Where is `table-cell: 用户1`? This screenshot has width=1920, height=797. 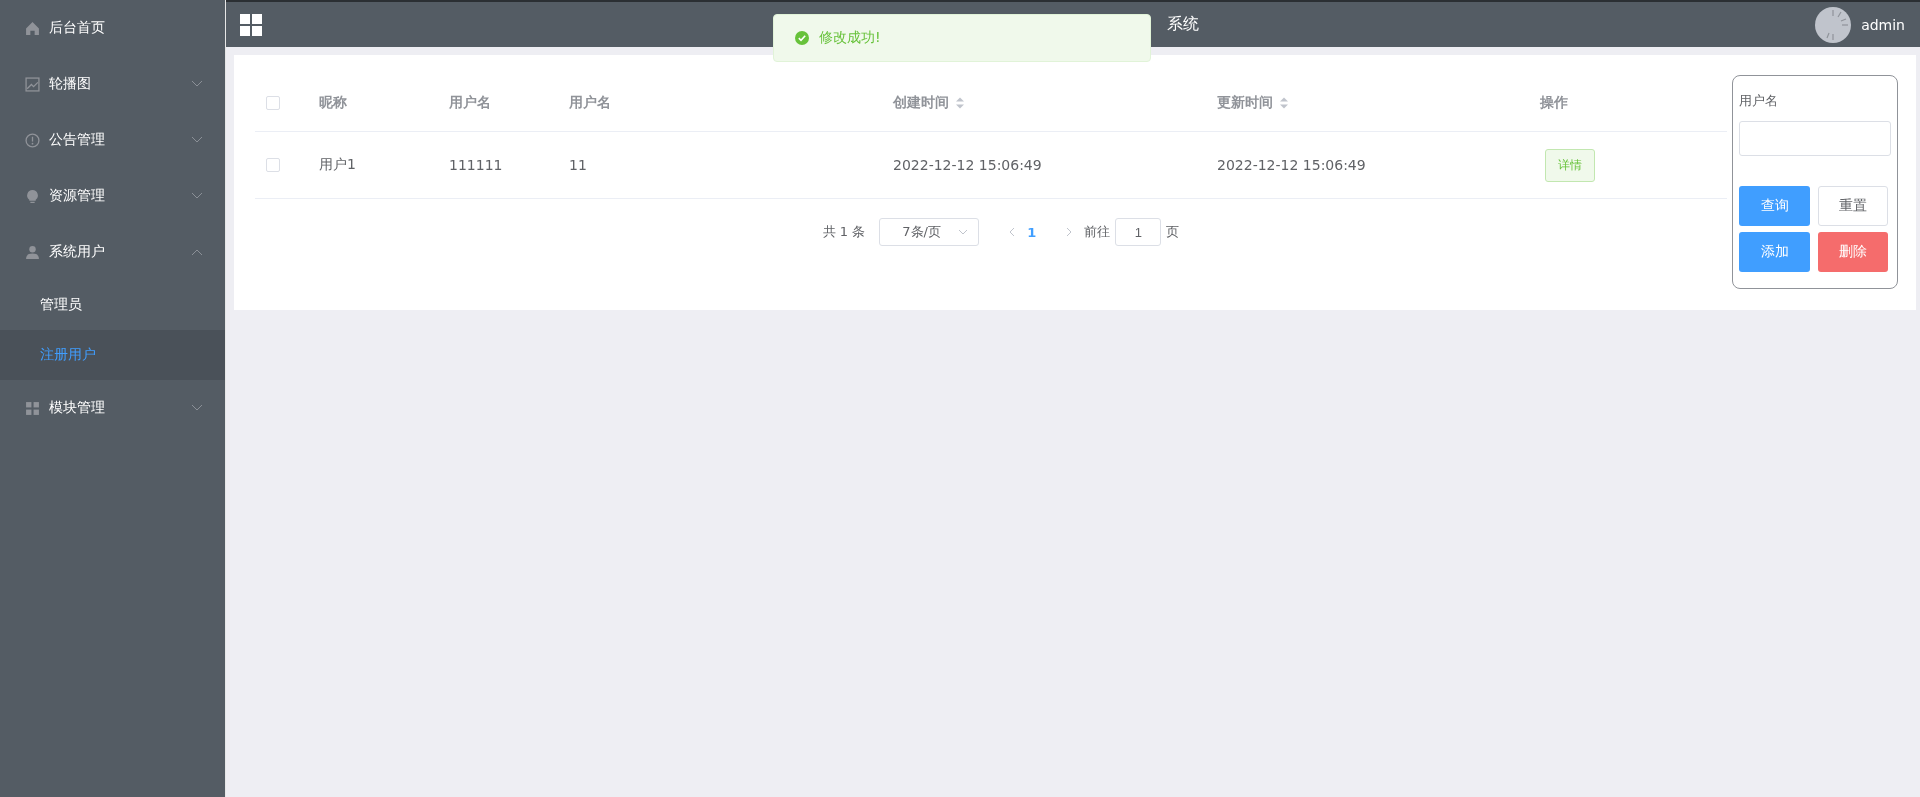
table-cell: 用户1 is located at coordinates (337, 165).